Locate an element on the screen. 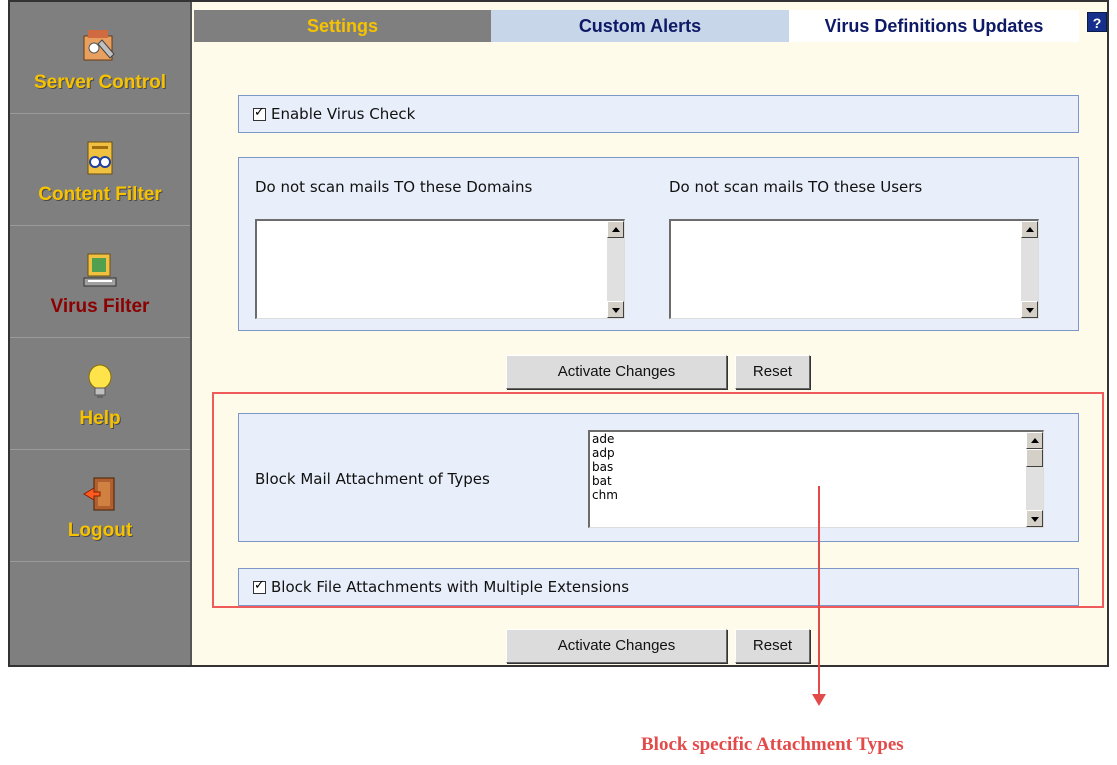 The width and height of the screenshot is (1117, 765). sidebar-item-virus-filter: Virus Filter is located at coordinates (100, 282).